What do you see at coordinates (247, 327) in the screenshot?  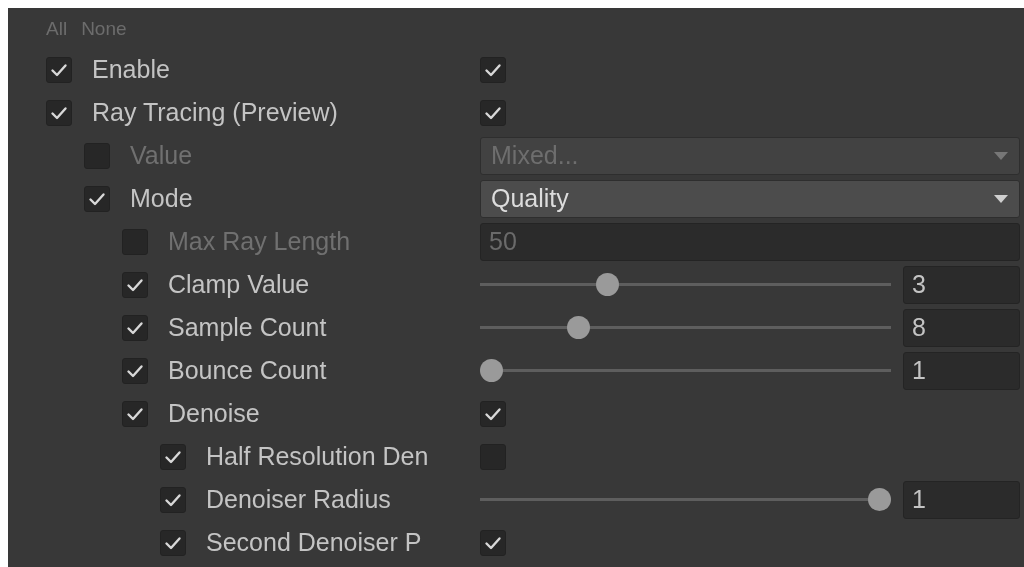 I see `property-label: Sample Count` at bounding box center [247, 327].